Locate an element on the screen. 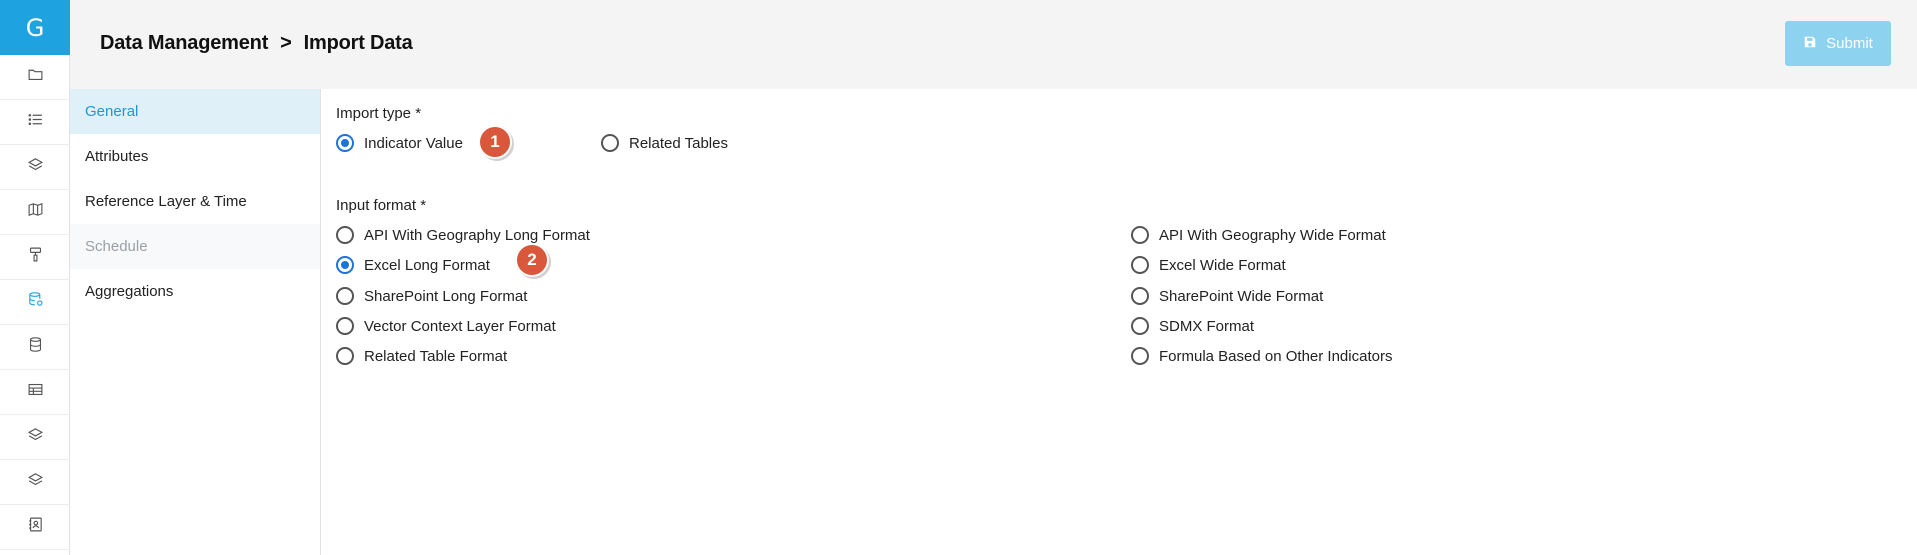 The height and width of the screenshot is (555, 1917). section-nav-label: General is located at coordinates (112, 111).